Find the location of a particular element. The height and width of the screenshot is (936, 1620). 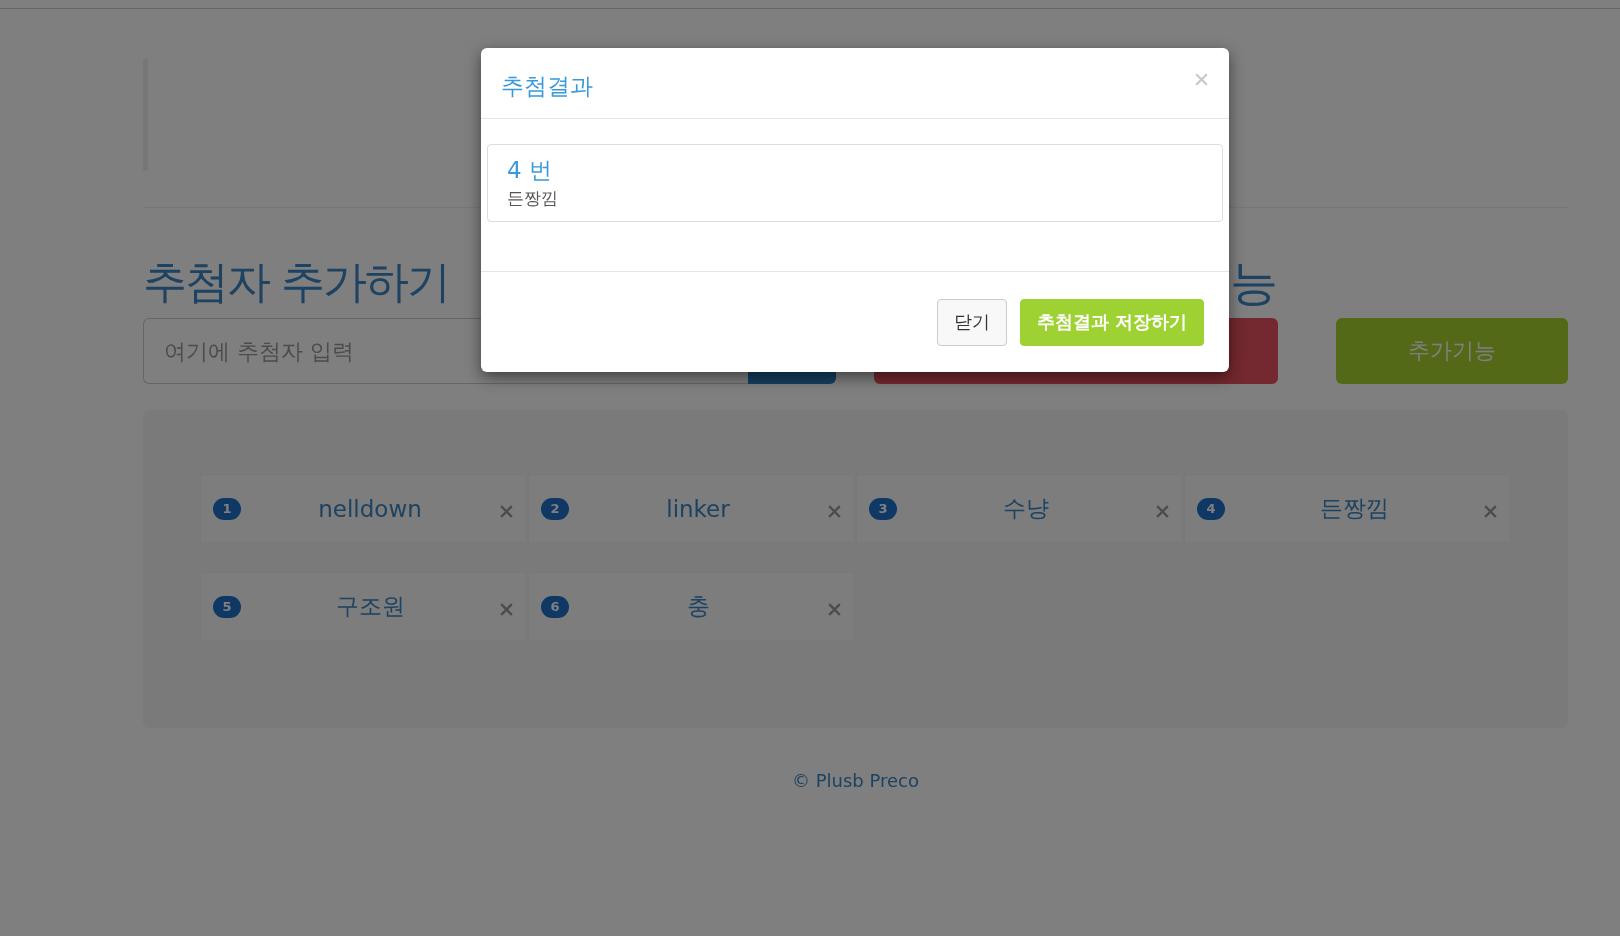

result-name: 든짱낌 is located at coordinates (533, 198).